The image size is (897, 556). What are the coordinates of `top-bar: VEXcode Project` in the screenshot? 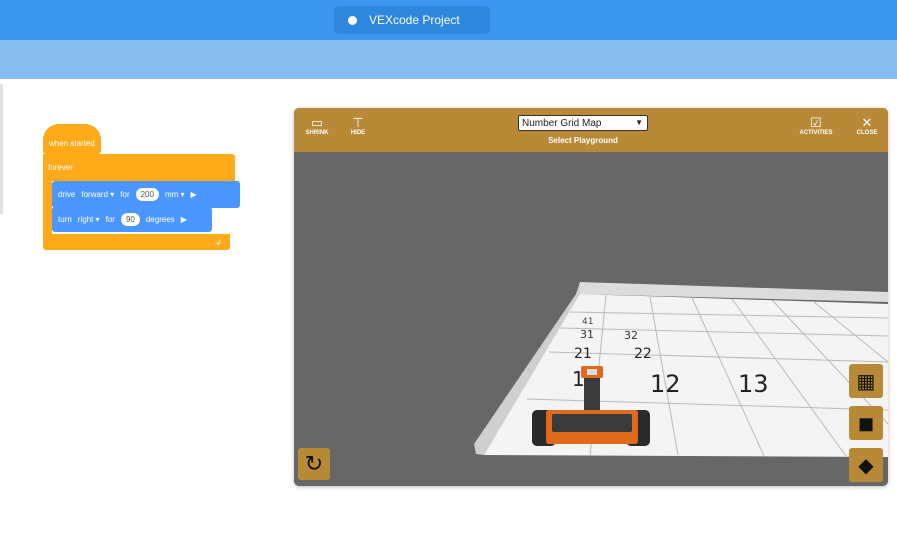 It's located at (448, 20).